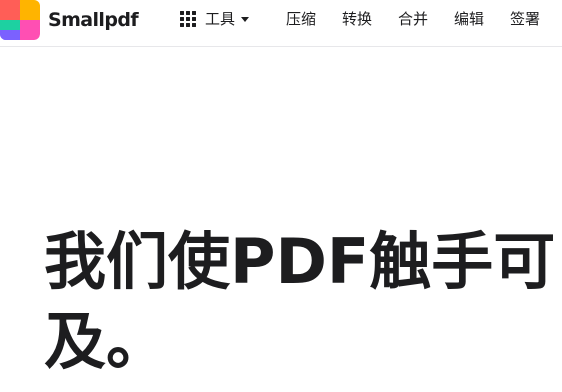 Image resolution: width=562 pixels, height=392 pixels. I want to click on nav-item-sign: 签署, so click(525, 19).